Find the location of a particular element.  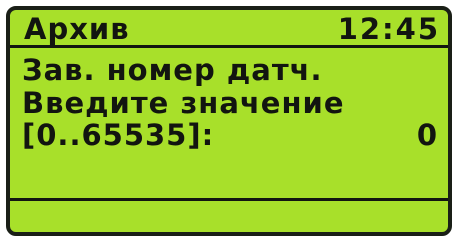

range-label: [0..65535]: is located at coordinates (118, 135).